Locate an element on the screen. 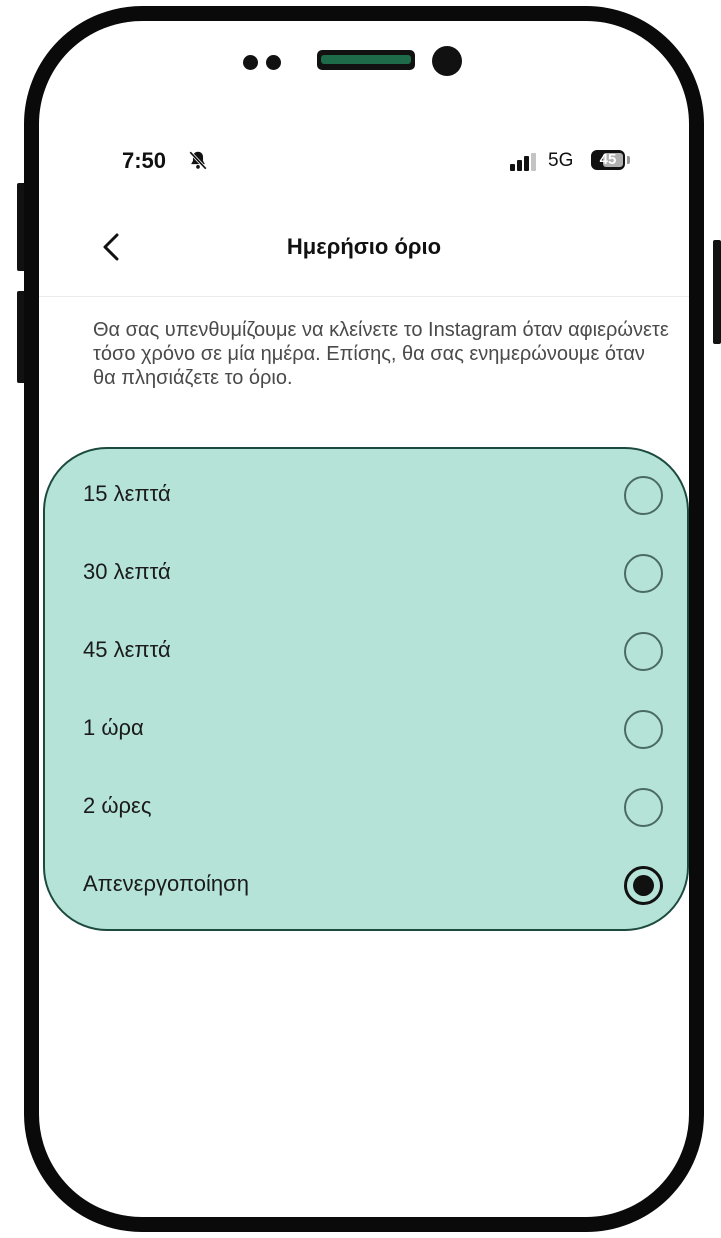 Image resolution: width=721 pixels, height=1238 pixels. front-camera-icon is located at coordinates (447, 61).